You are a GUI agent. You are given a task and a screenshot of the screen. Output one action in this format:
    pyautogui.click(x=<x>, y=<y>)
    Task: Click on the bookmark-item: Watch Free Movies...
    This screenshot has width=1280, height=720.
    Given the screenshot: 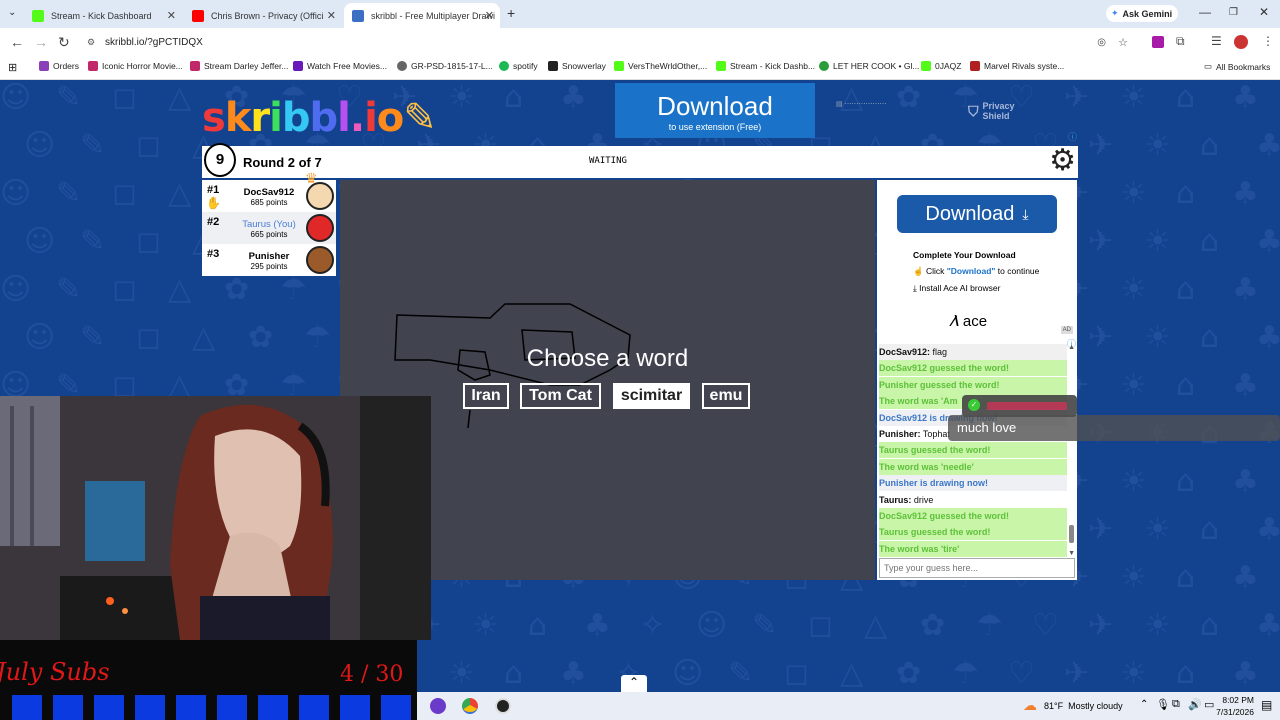 What is the action you would take?
    pyautogui.click(x=340, y=66)
    